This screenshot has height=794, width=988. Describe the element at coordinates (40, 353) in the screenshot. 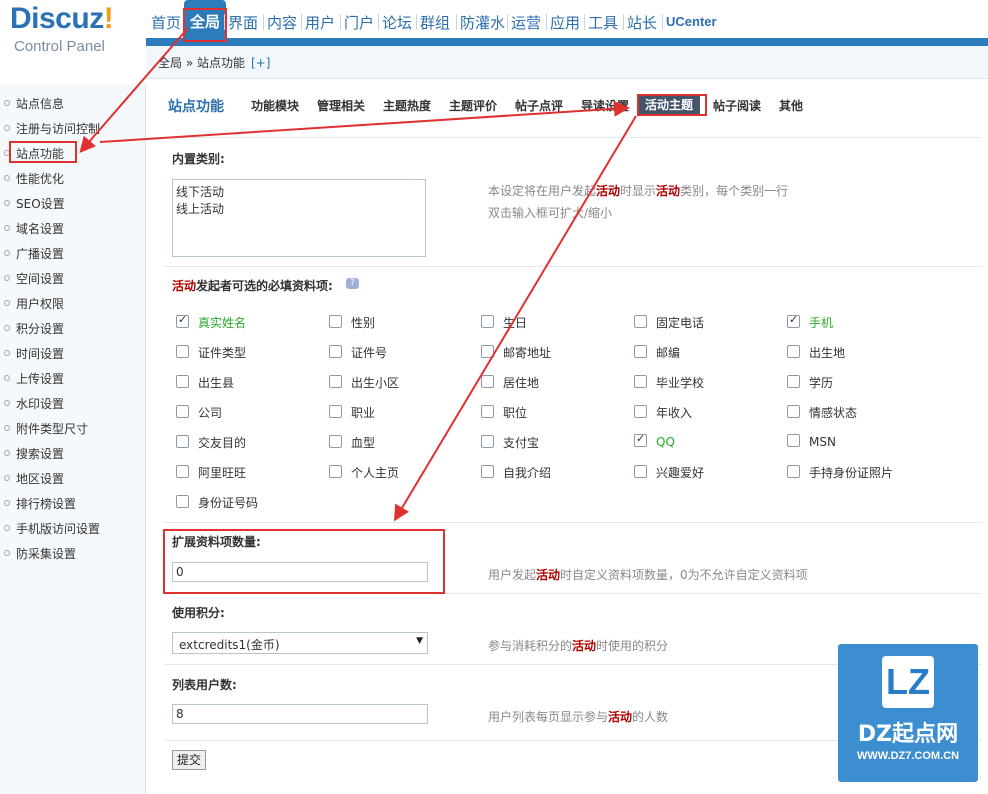

I see `sidebar-item: 时间设置` at that location.